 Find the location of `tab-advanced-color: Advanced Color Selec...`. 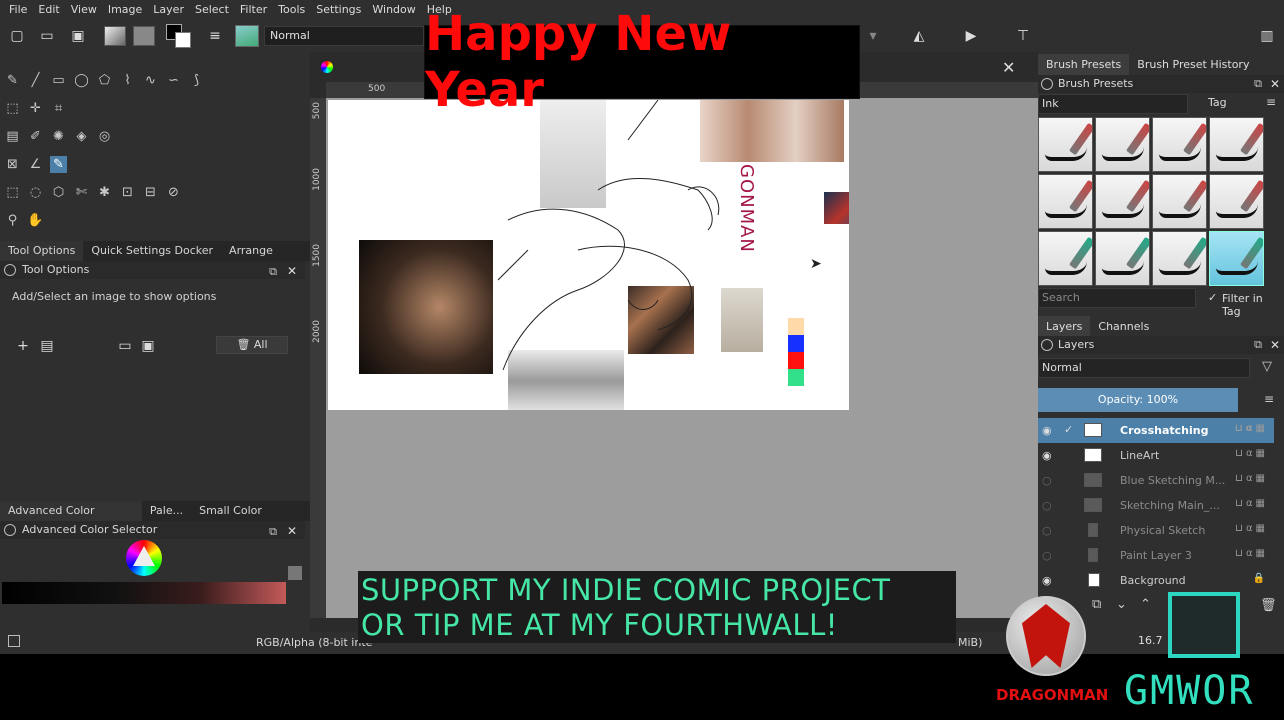

tab-advanced-color: Advanced Color Selec... is located at coordinates (71, 519).